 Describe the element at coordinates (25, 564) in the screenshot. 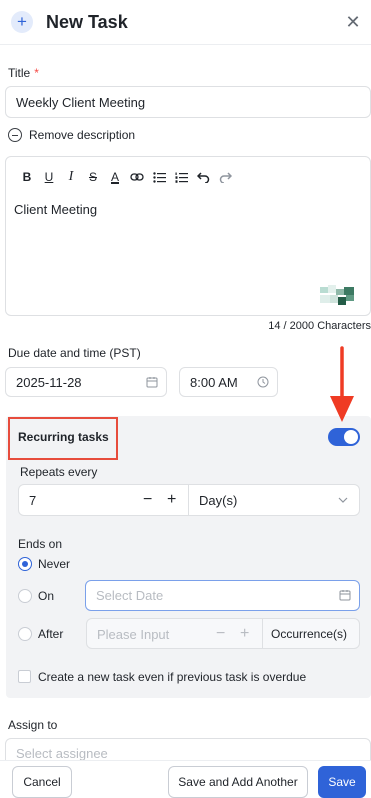

I see `ends-never-radio` at that location.